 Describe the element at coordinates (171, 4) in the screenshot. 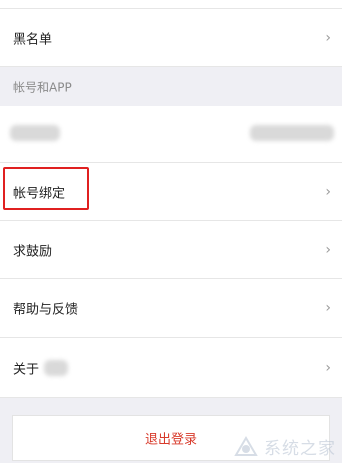

I see `top-edge` at that location.